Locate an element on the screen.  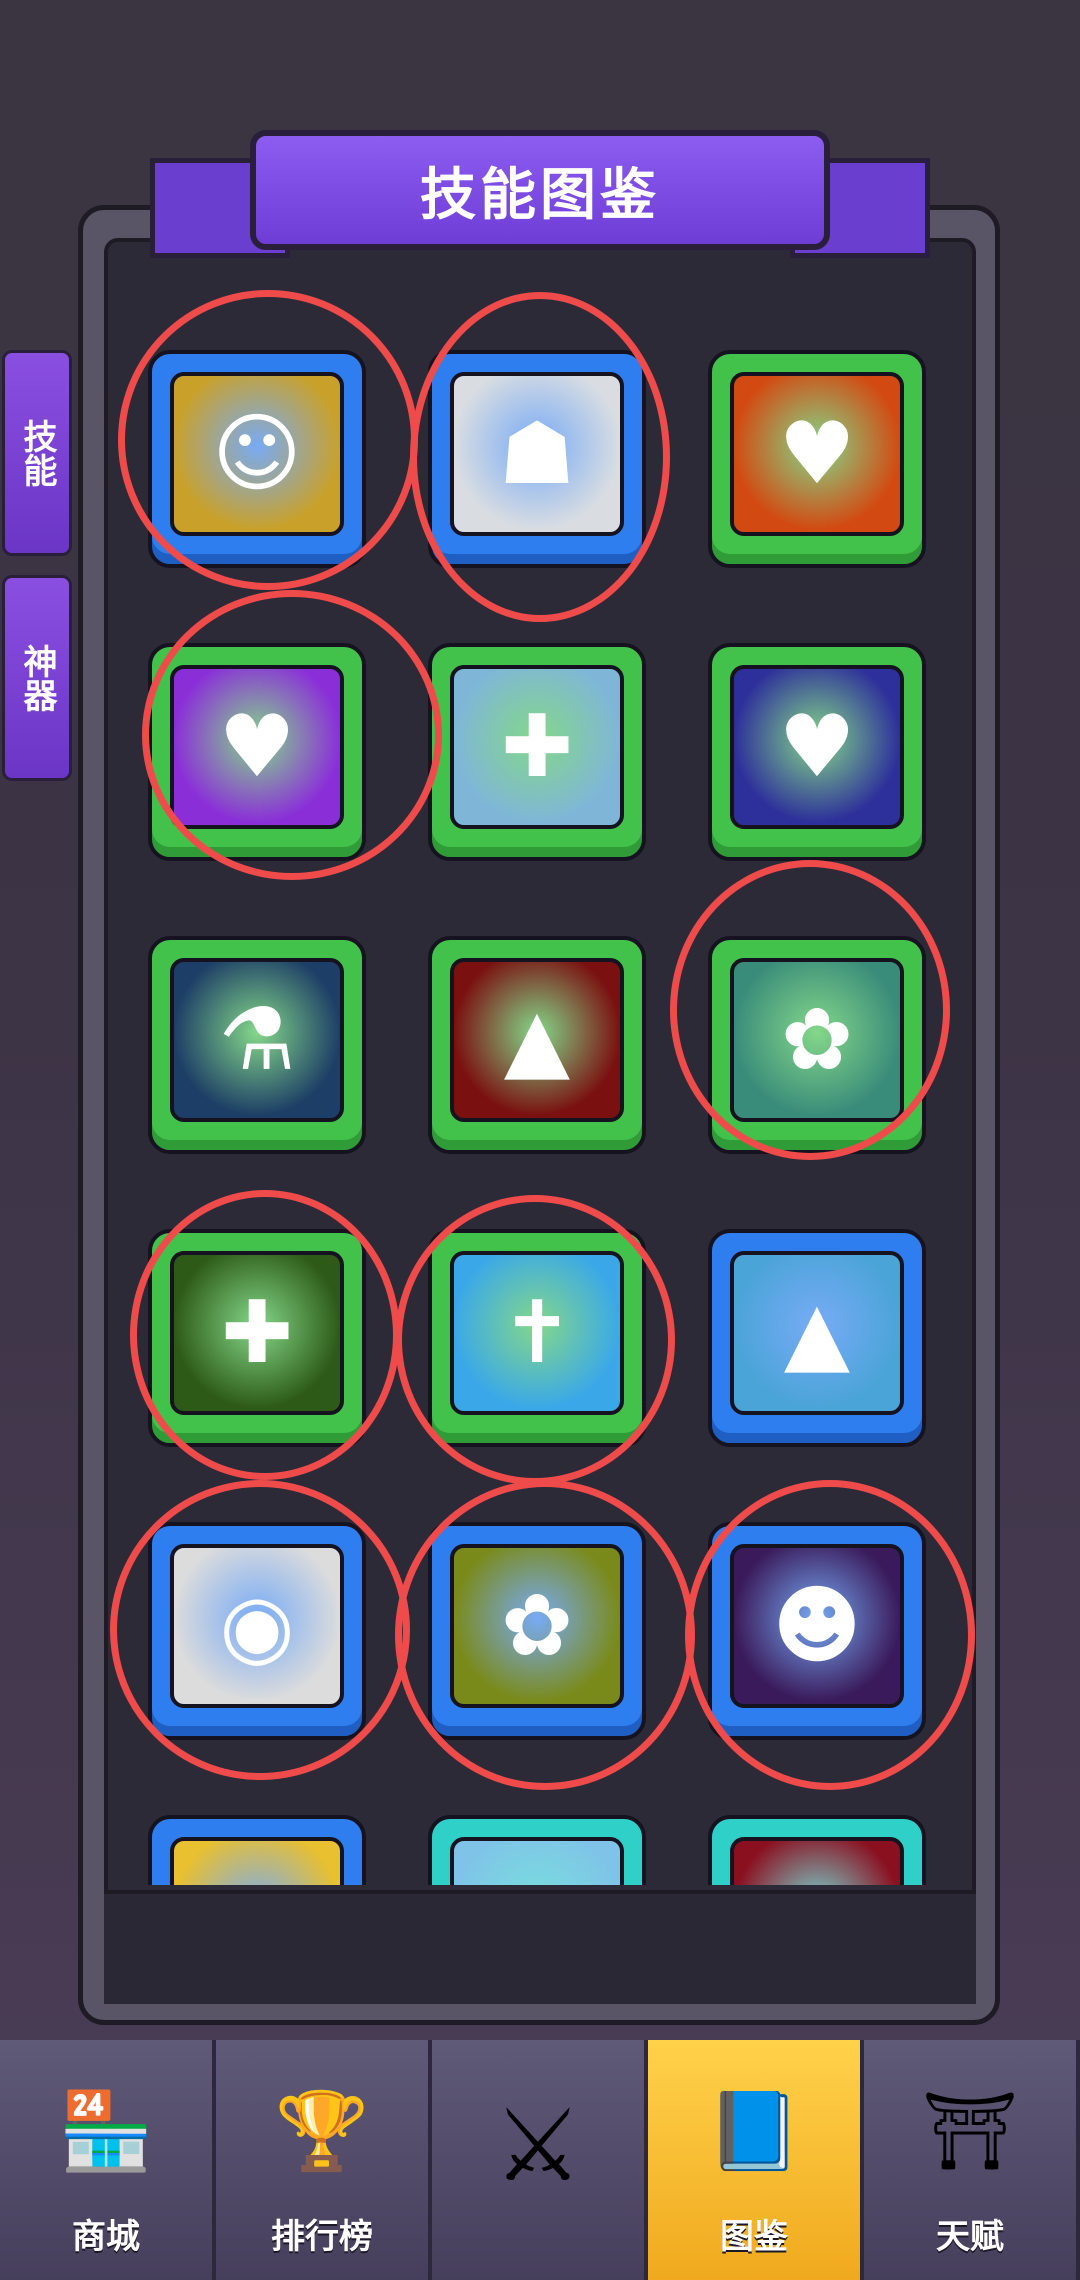
dice-icon: ⚄ is located at coordinates (257, 1863).